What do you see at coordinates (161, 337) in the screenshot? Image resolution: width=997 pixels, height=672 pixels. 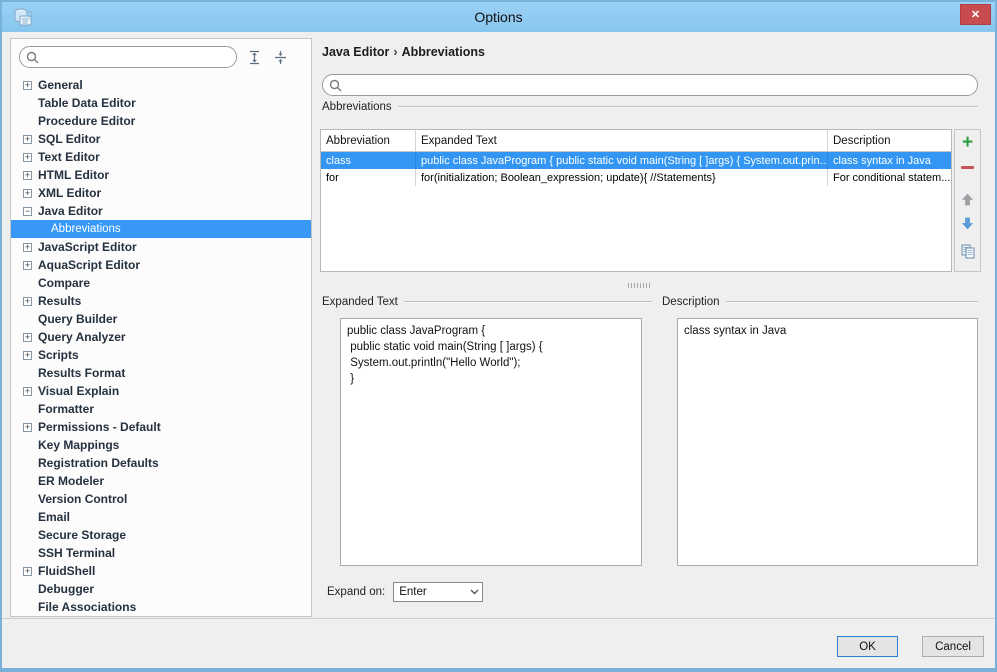 I see `sidebar-item-query-analyzer: + Query Analyzer` at bounding box center [161, 337].